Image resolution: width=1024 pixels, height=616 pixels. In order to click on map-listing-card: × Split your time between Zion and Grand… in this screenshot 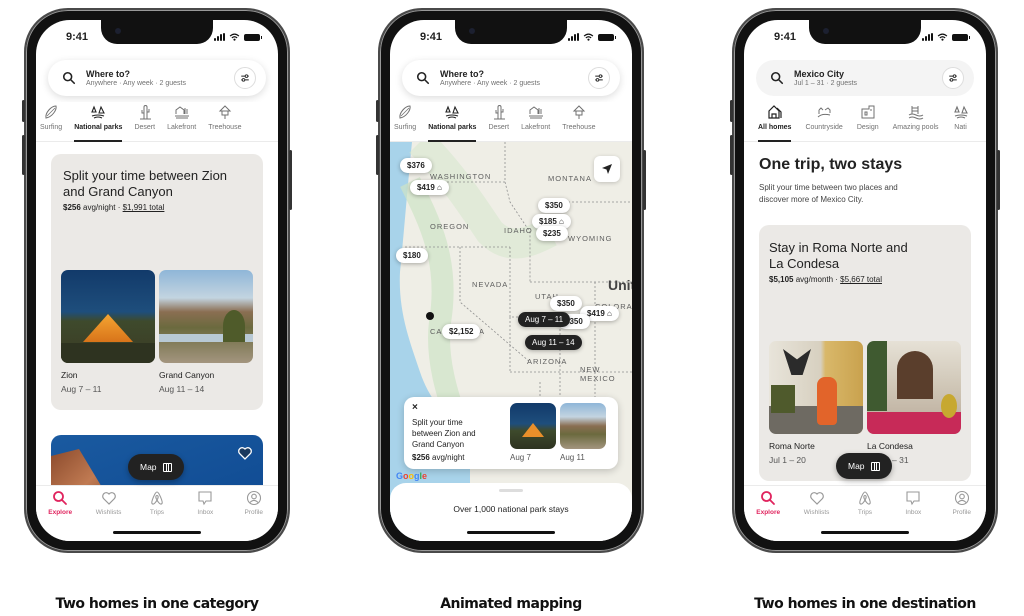, I will do `click(511, 433)`.